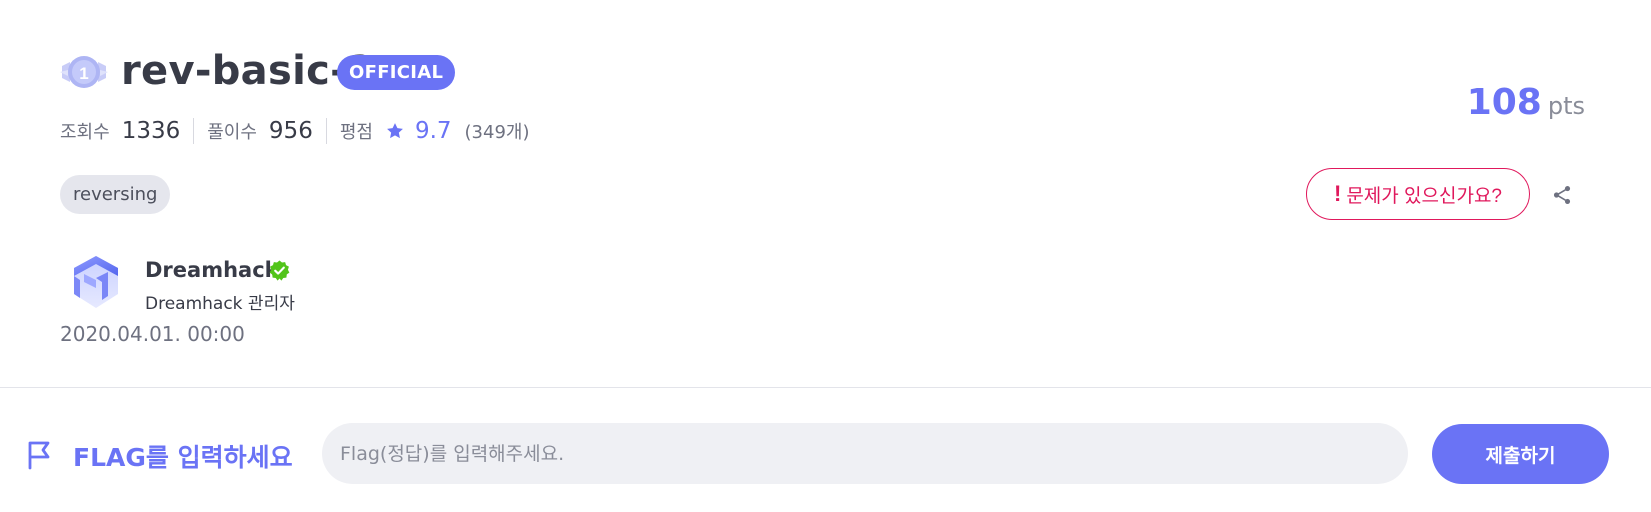 The width and height of the screenshot is (1651, 512). What do you see at coordinates (220, 304) in the screenshot?
I see `author-role: Dreamhack 관리자` at bounding box center [220, 304].